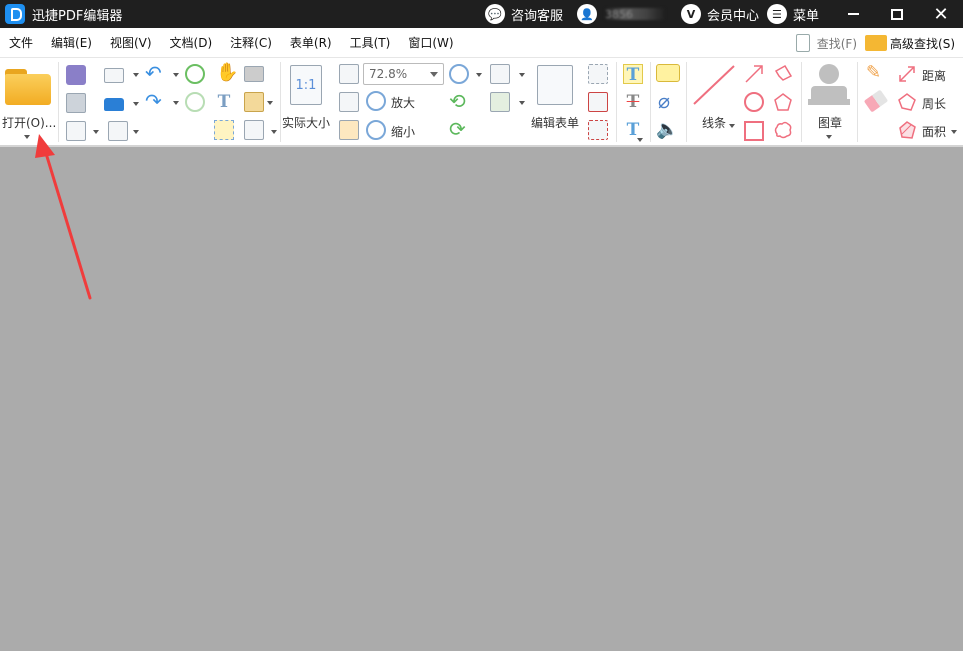 This screenshot has height=651, width=963. What do you see at coordinates (254, 130) in the screenshot?
I see `find-binoculars-icon` at bounding box center [254, 130].